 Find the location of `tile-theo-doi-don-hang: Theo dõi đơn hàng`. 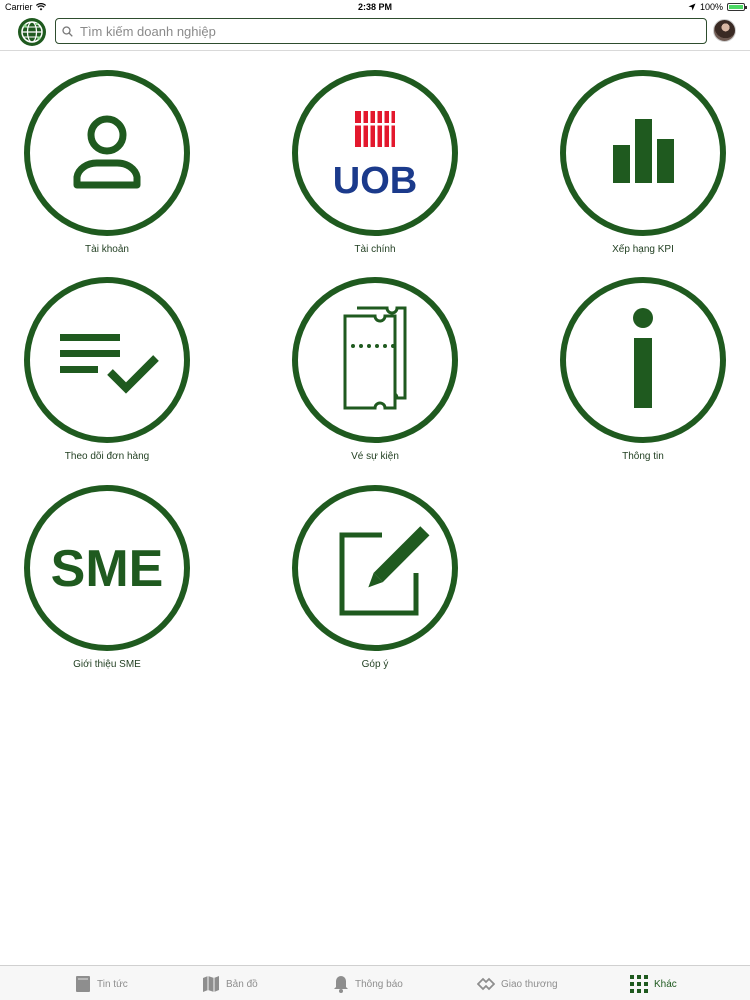

tile-theo-doi-don-hang: Theo dõi đơn hàng is located at coordinates (107, 369).